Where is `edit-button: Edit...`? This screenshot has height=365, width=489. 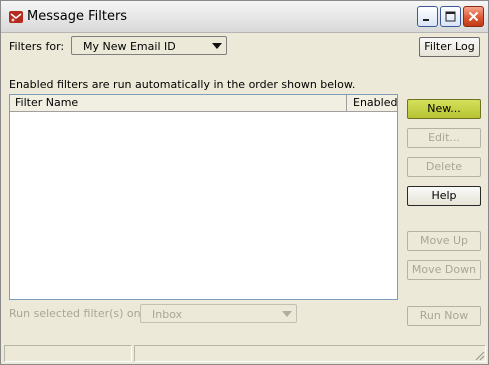 edit-button: Edit... is located at coordinates (444, 138).